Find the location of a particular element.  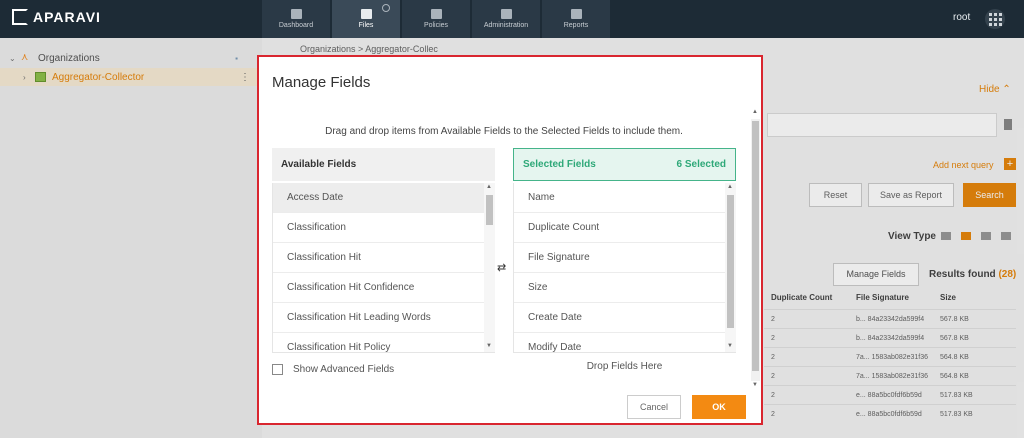

available-fields-title: Available Fields is located at coordinates (319, 164).